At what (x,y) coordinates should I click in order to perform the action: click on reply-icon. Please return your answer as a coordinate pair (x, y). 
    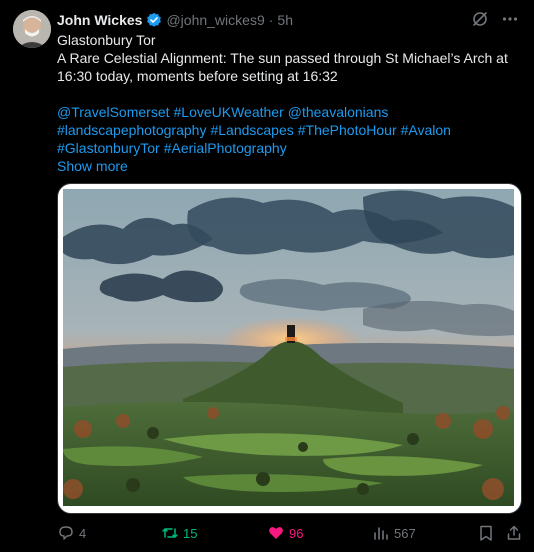
    Looking at the image, I should click on (66, 533).